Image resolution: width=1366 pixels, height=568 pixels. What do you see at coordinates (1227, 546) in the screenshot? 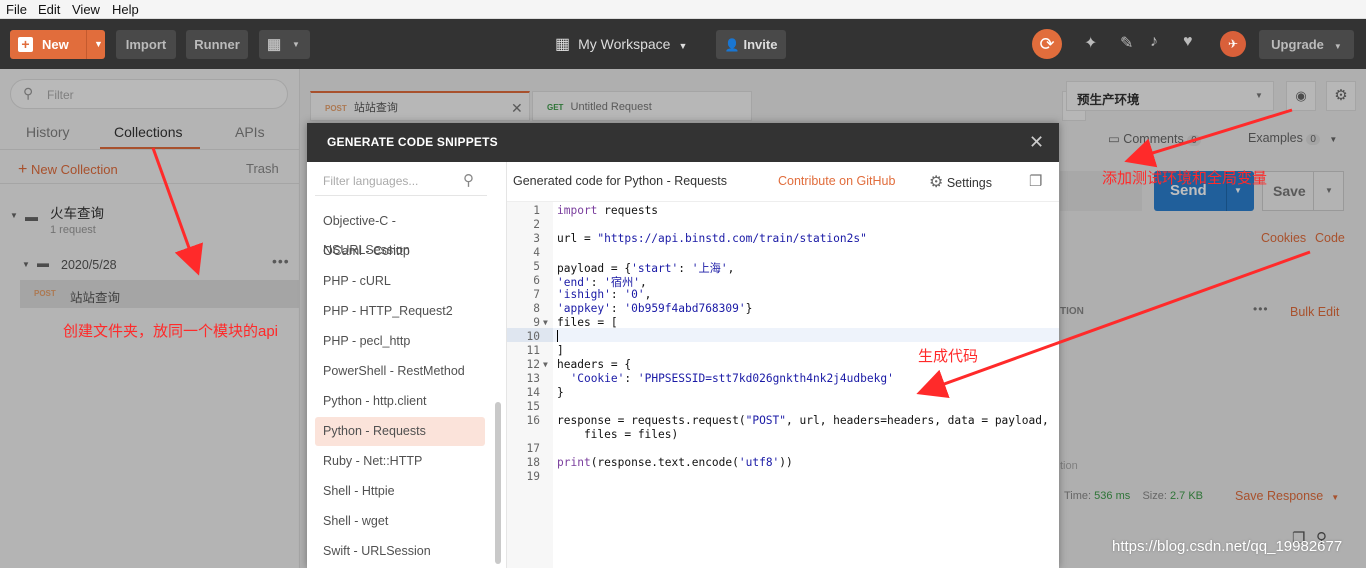
I see `watermark: https://blog.csdn.net/qq_19982677` at bounding box center [1227, 546].